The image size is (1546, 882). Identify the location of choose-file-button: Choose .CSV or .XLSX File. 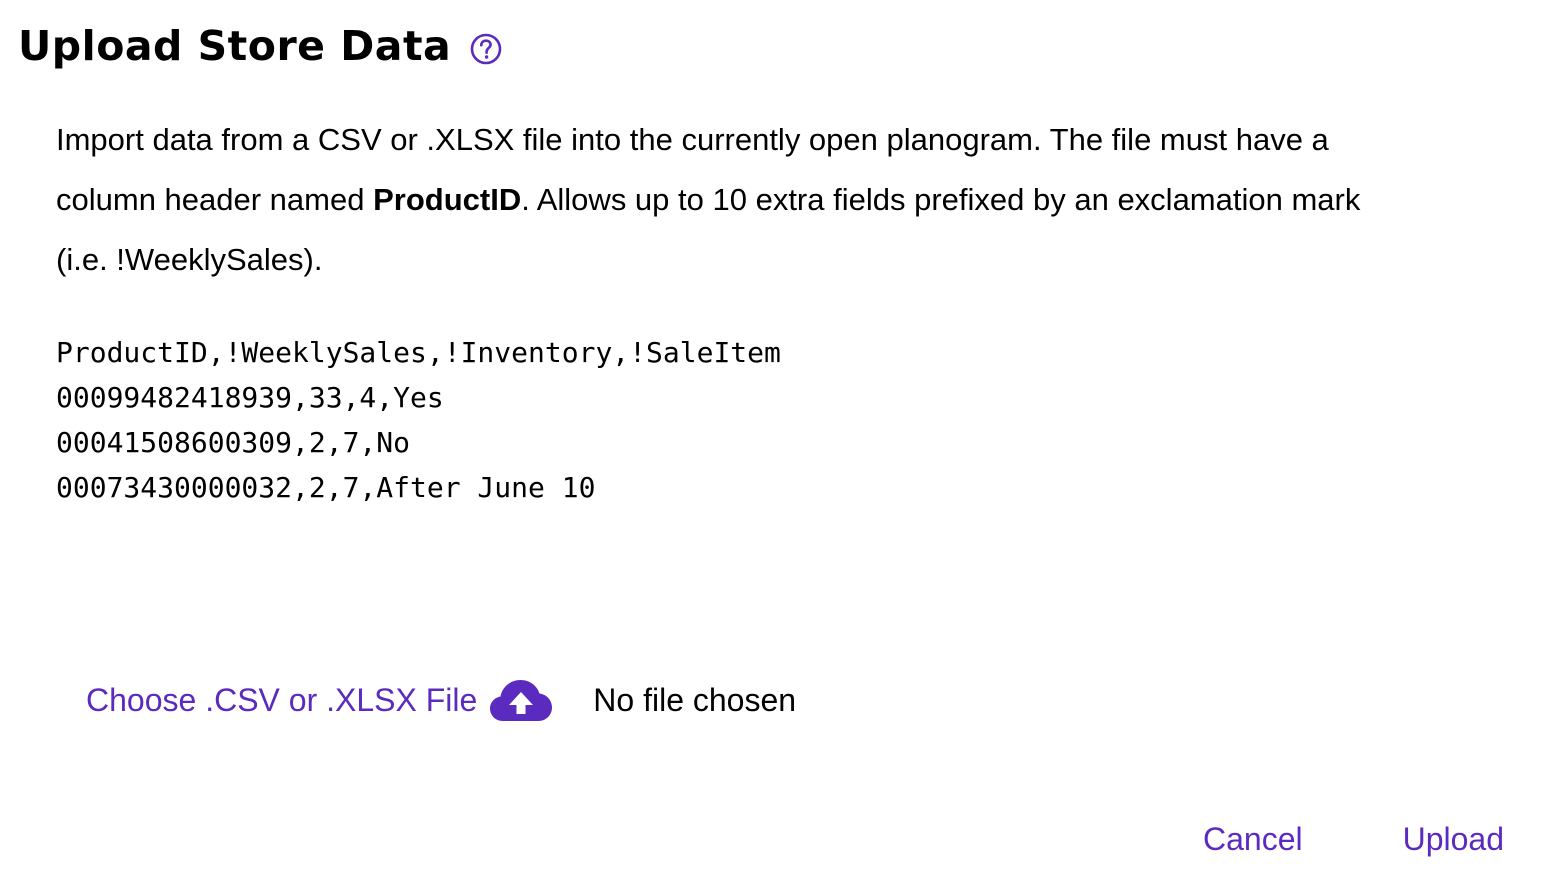
(319, 700).